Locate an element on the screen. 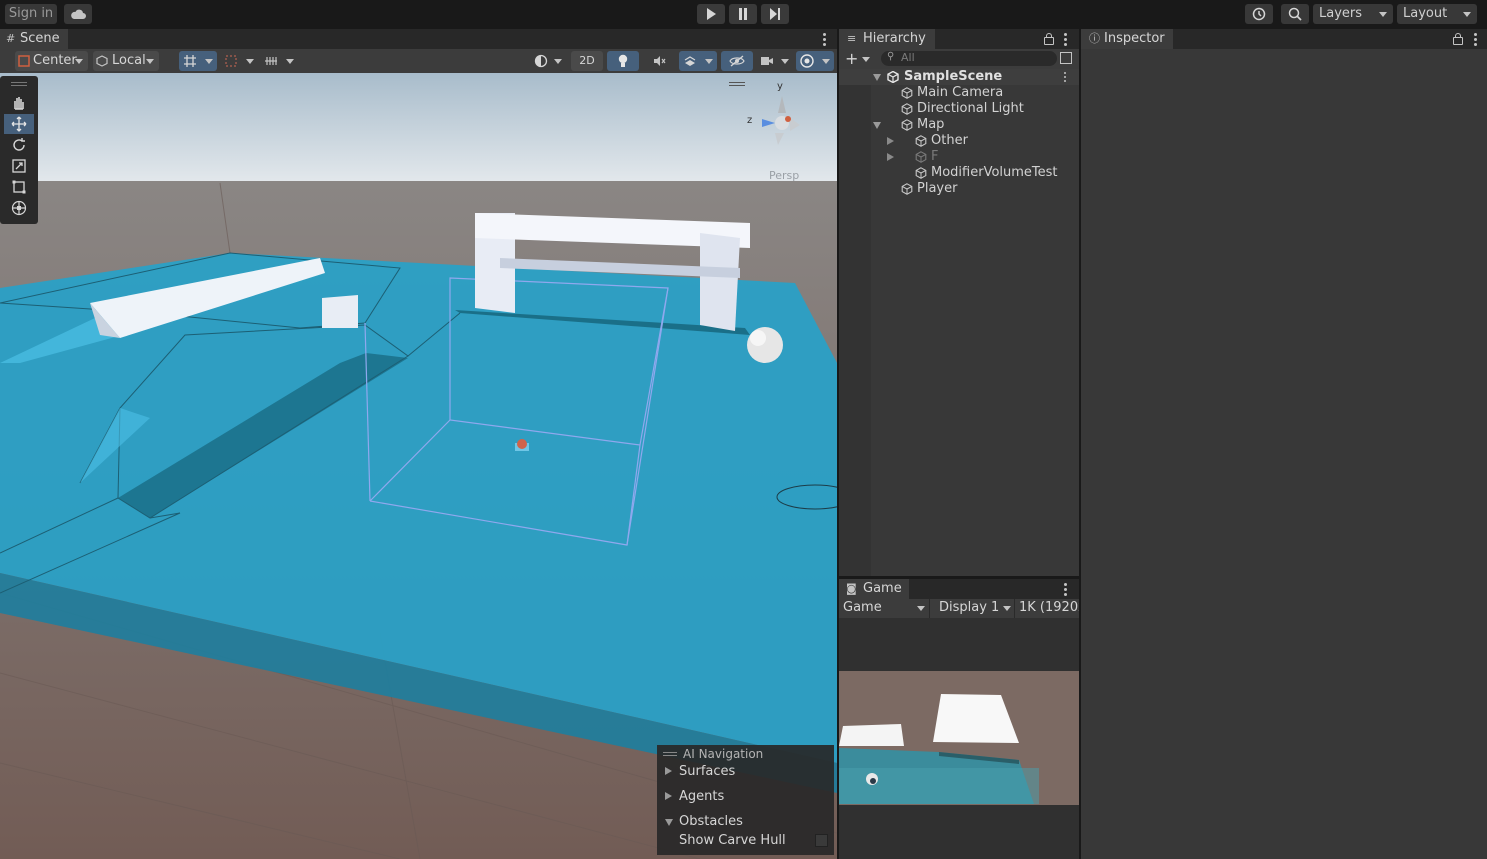  play-button is located at coordinates (711, 14).